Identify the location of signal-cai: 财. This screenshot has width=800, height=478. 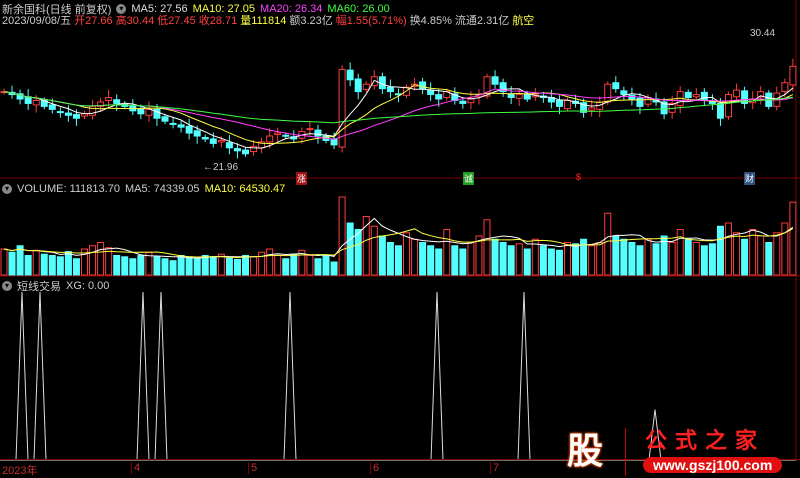
(750, 178).